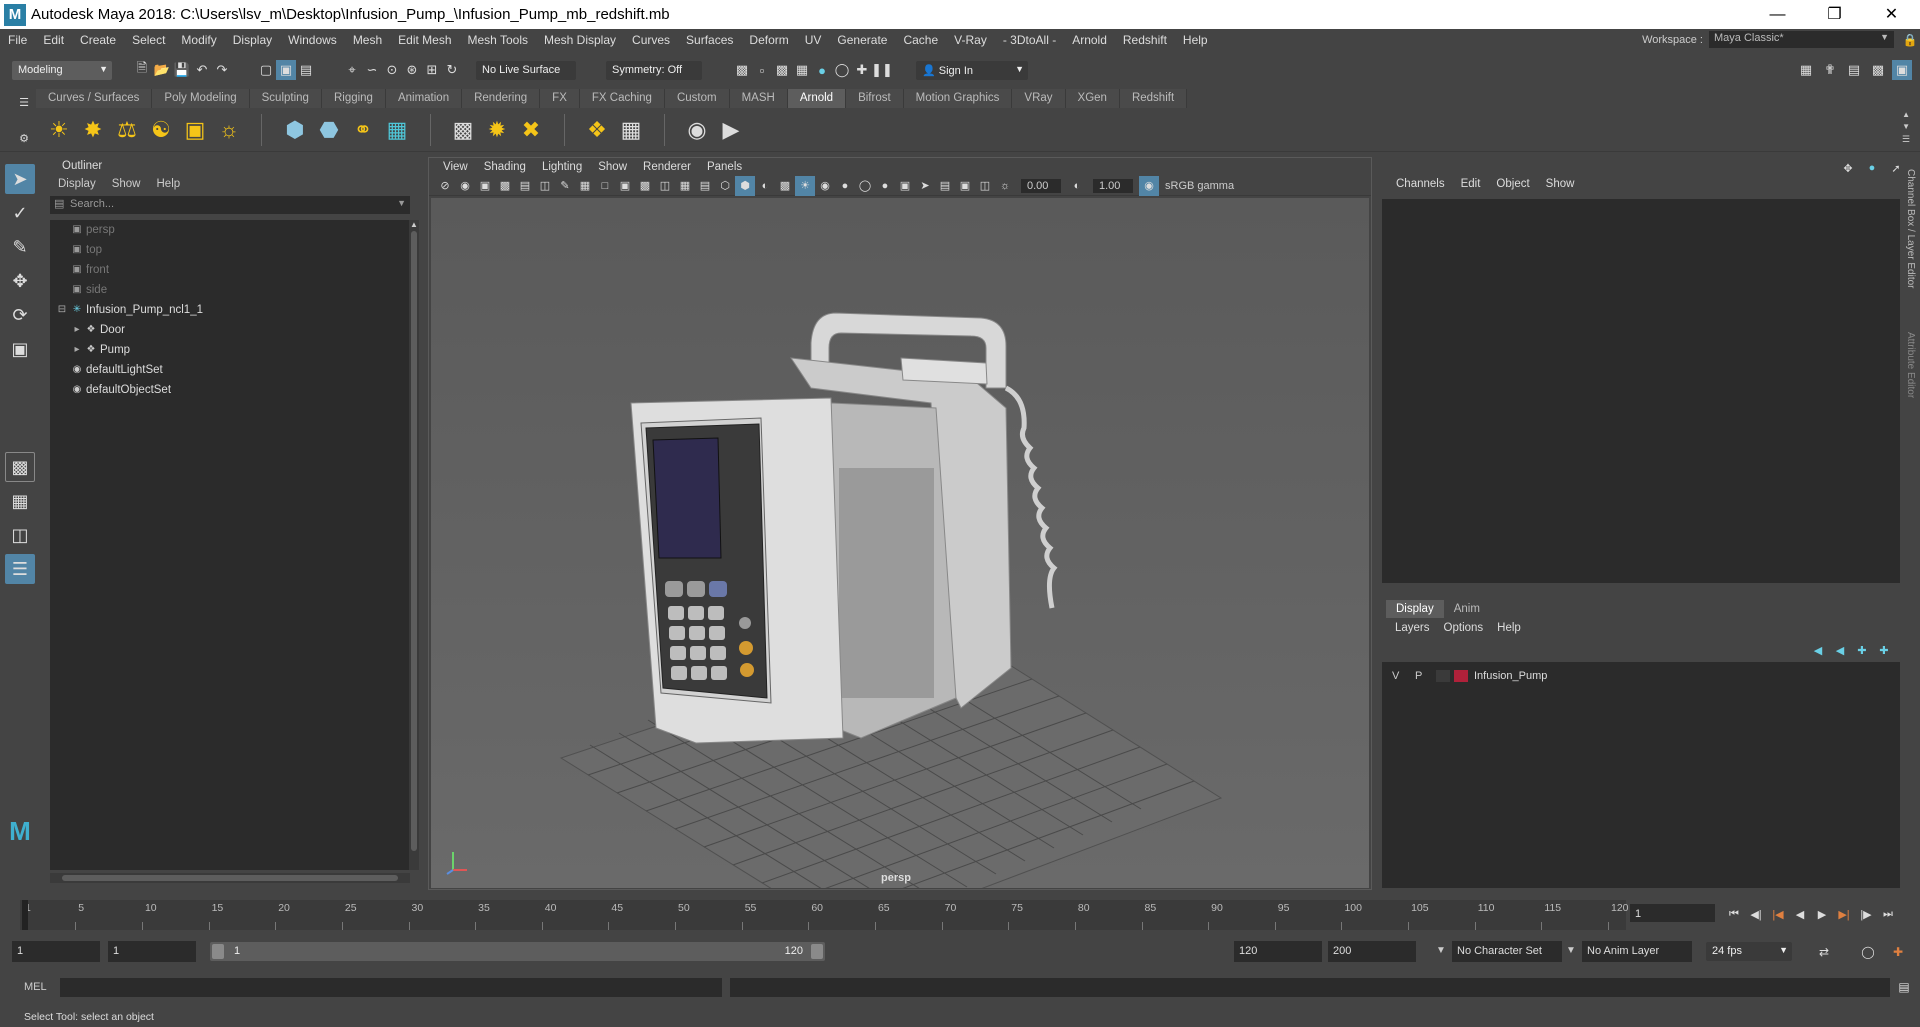  Describe the element at coordinates (1822, 914) in the screenshot. I see `play-forward-icon: ▶` at that location.